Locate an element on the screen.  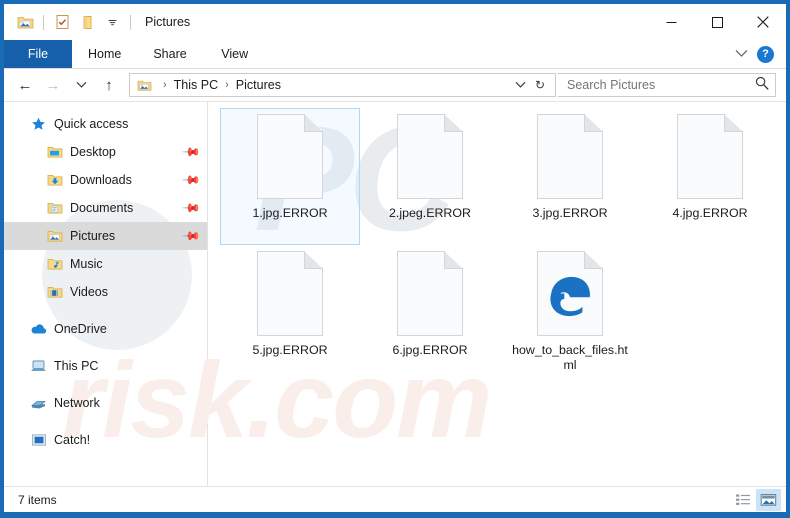
search-box is located at coordinates (667, 85).